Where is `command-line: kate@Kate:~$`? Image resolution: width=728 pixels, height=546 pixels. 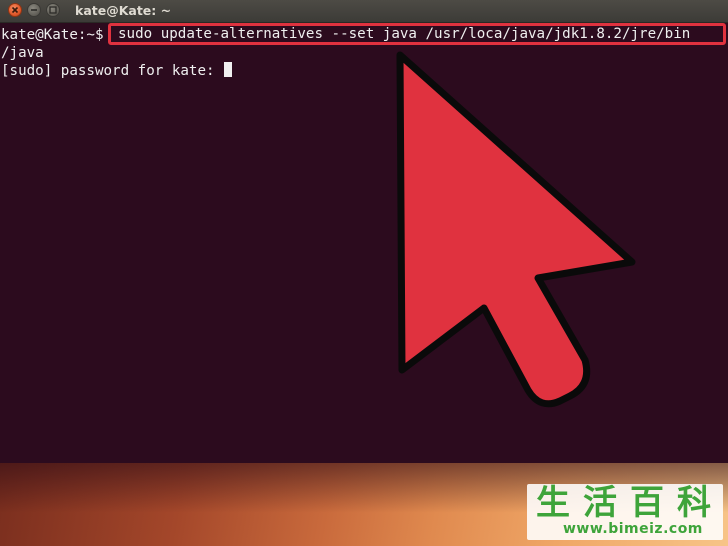
command-line: kate@Kate:~$ is located at coordinates (52, 35).